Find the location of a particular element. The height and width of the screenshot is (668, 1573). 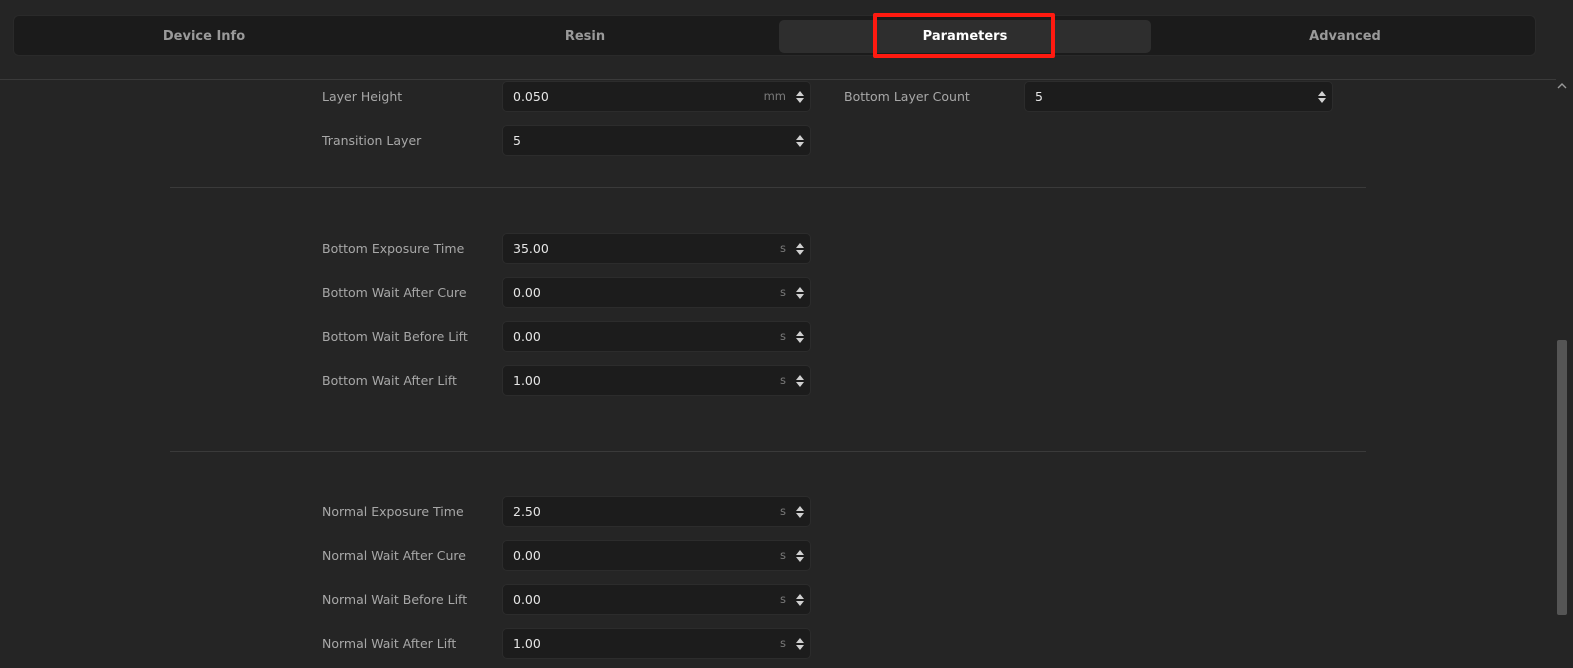

bottom-wait-after-cure-label: Bottom Wait After Cure is located at coordinates (394, 292).